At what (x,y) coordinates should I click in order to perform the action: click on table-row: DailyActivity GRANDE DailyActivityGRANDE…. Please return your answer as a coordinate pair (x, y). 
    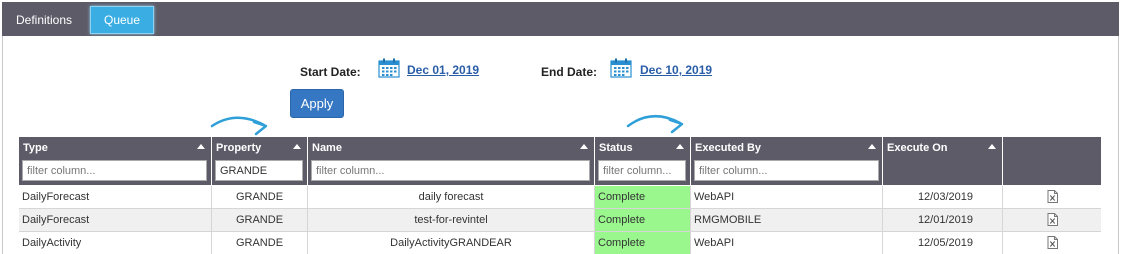
    Looking at the image, I should click on (560, 243).